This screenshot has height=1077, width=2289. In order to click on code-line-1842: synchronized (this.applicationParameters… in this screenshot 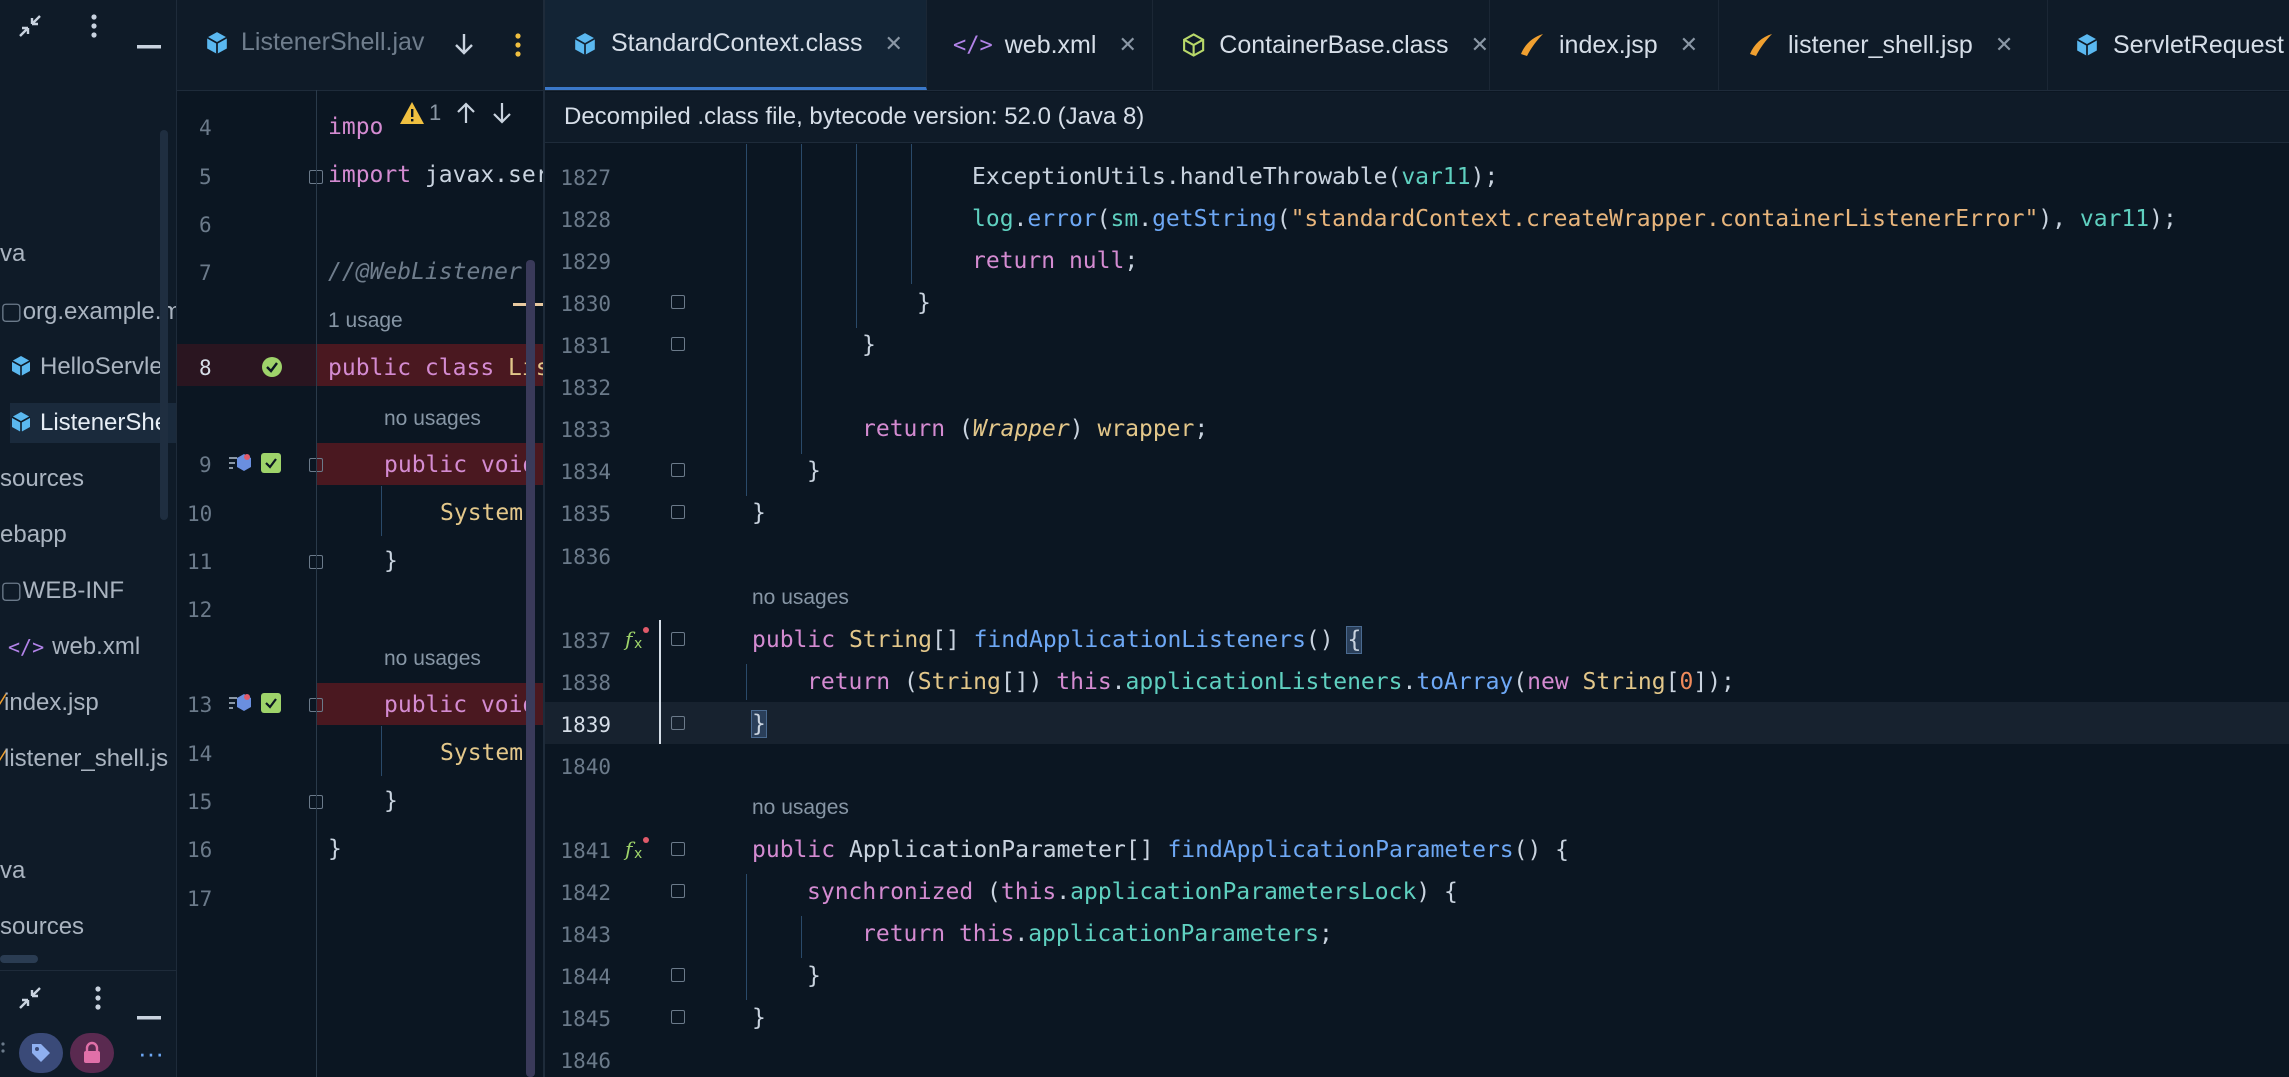, I will do `click(1132, 892)`.